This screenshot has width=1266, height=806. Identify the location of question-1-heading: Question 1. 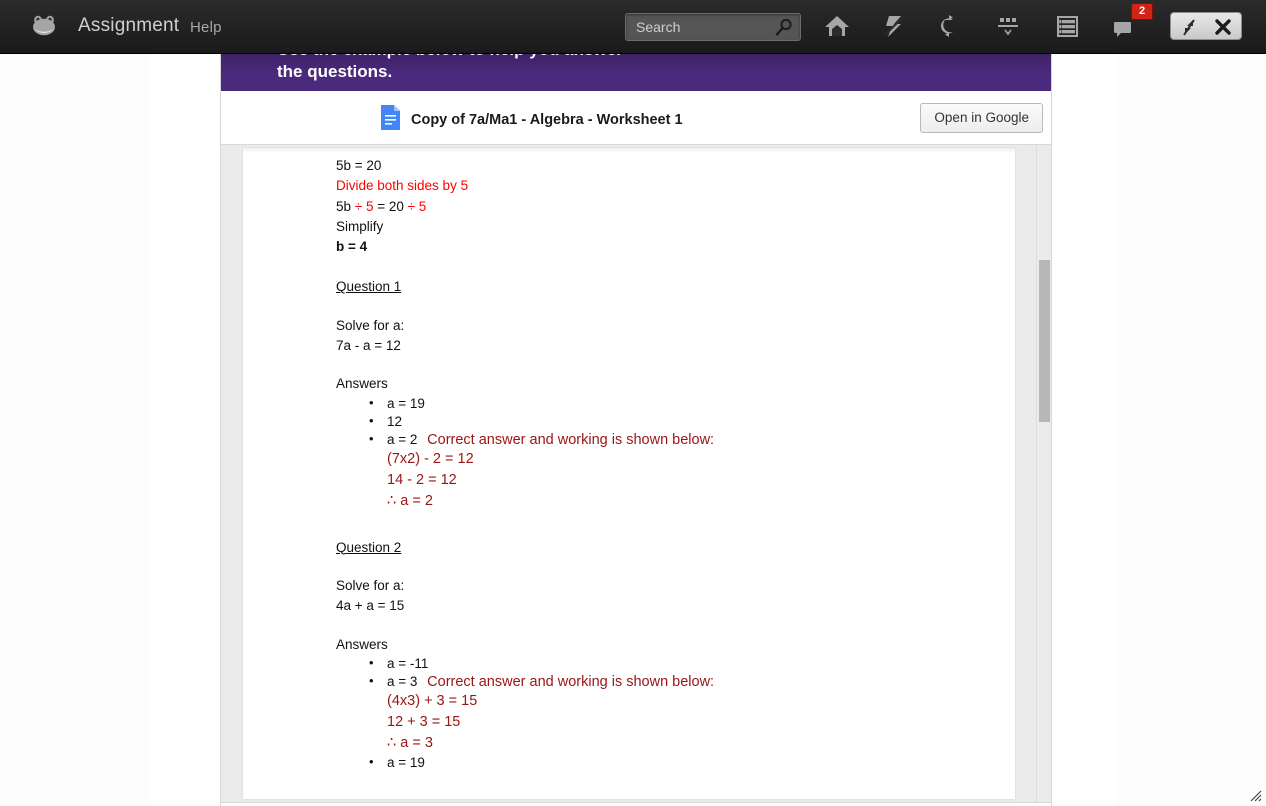
(369, 287).